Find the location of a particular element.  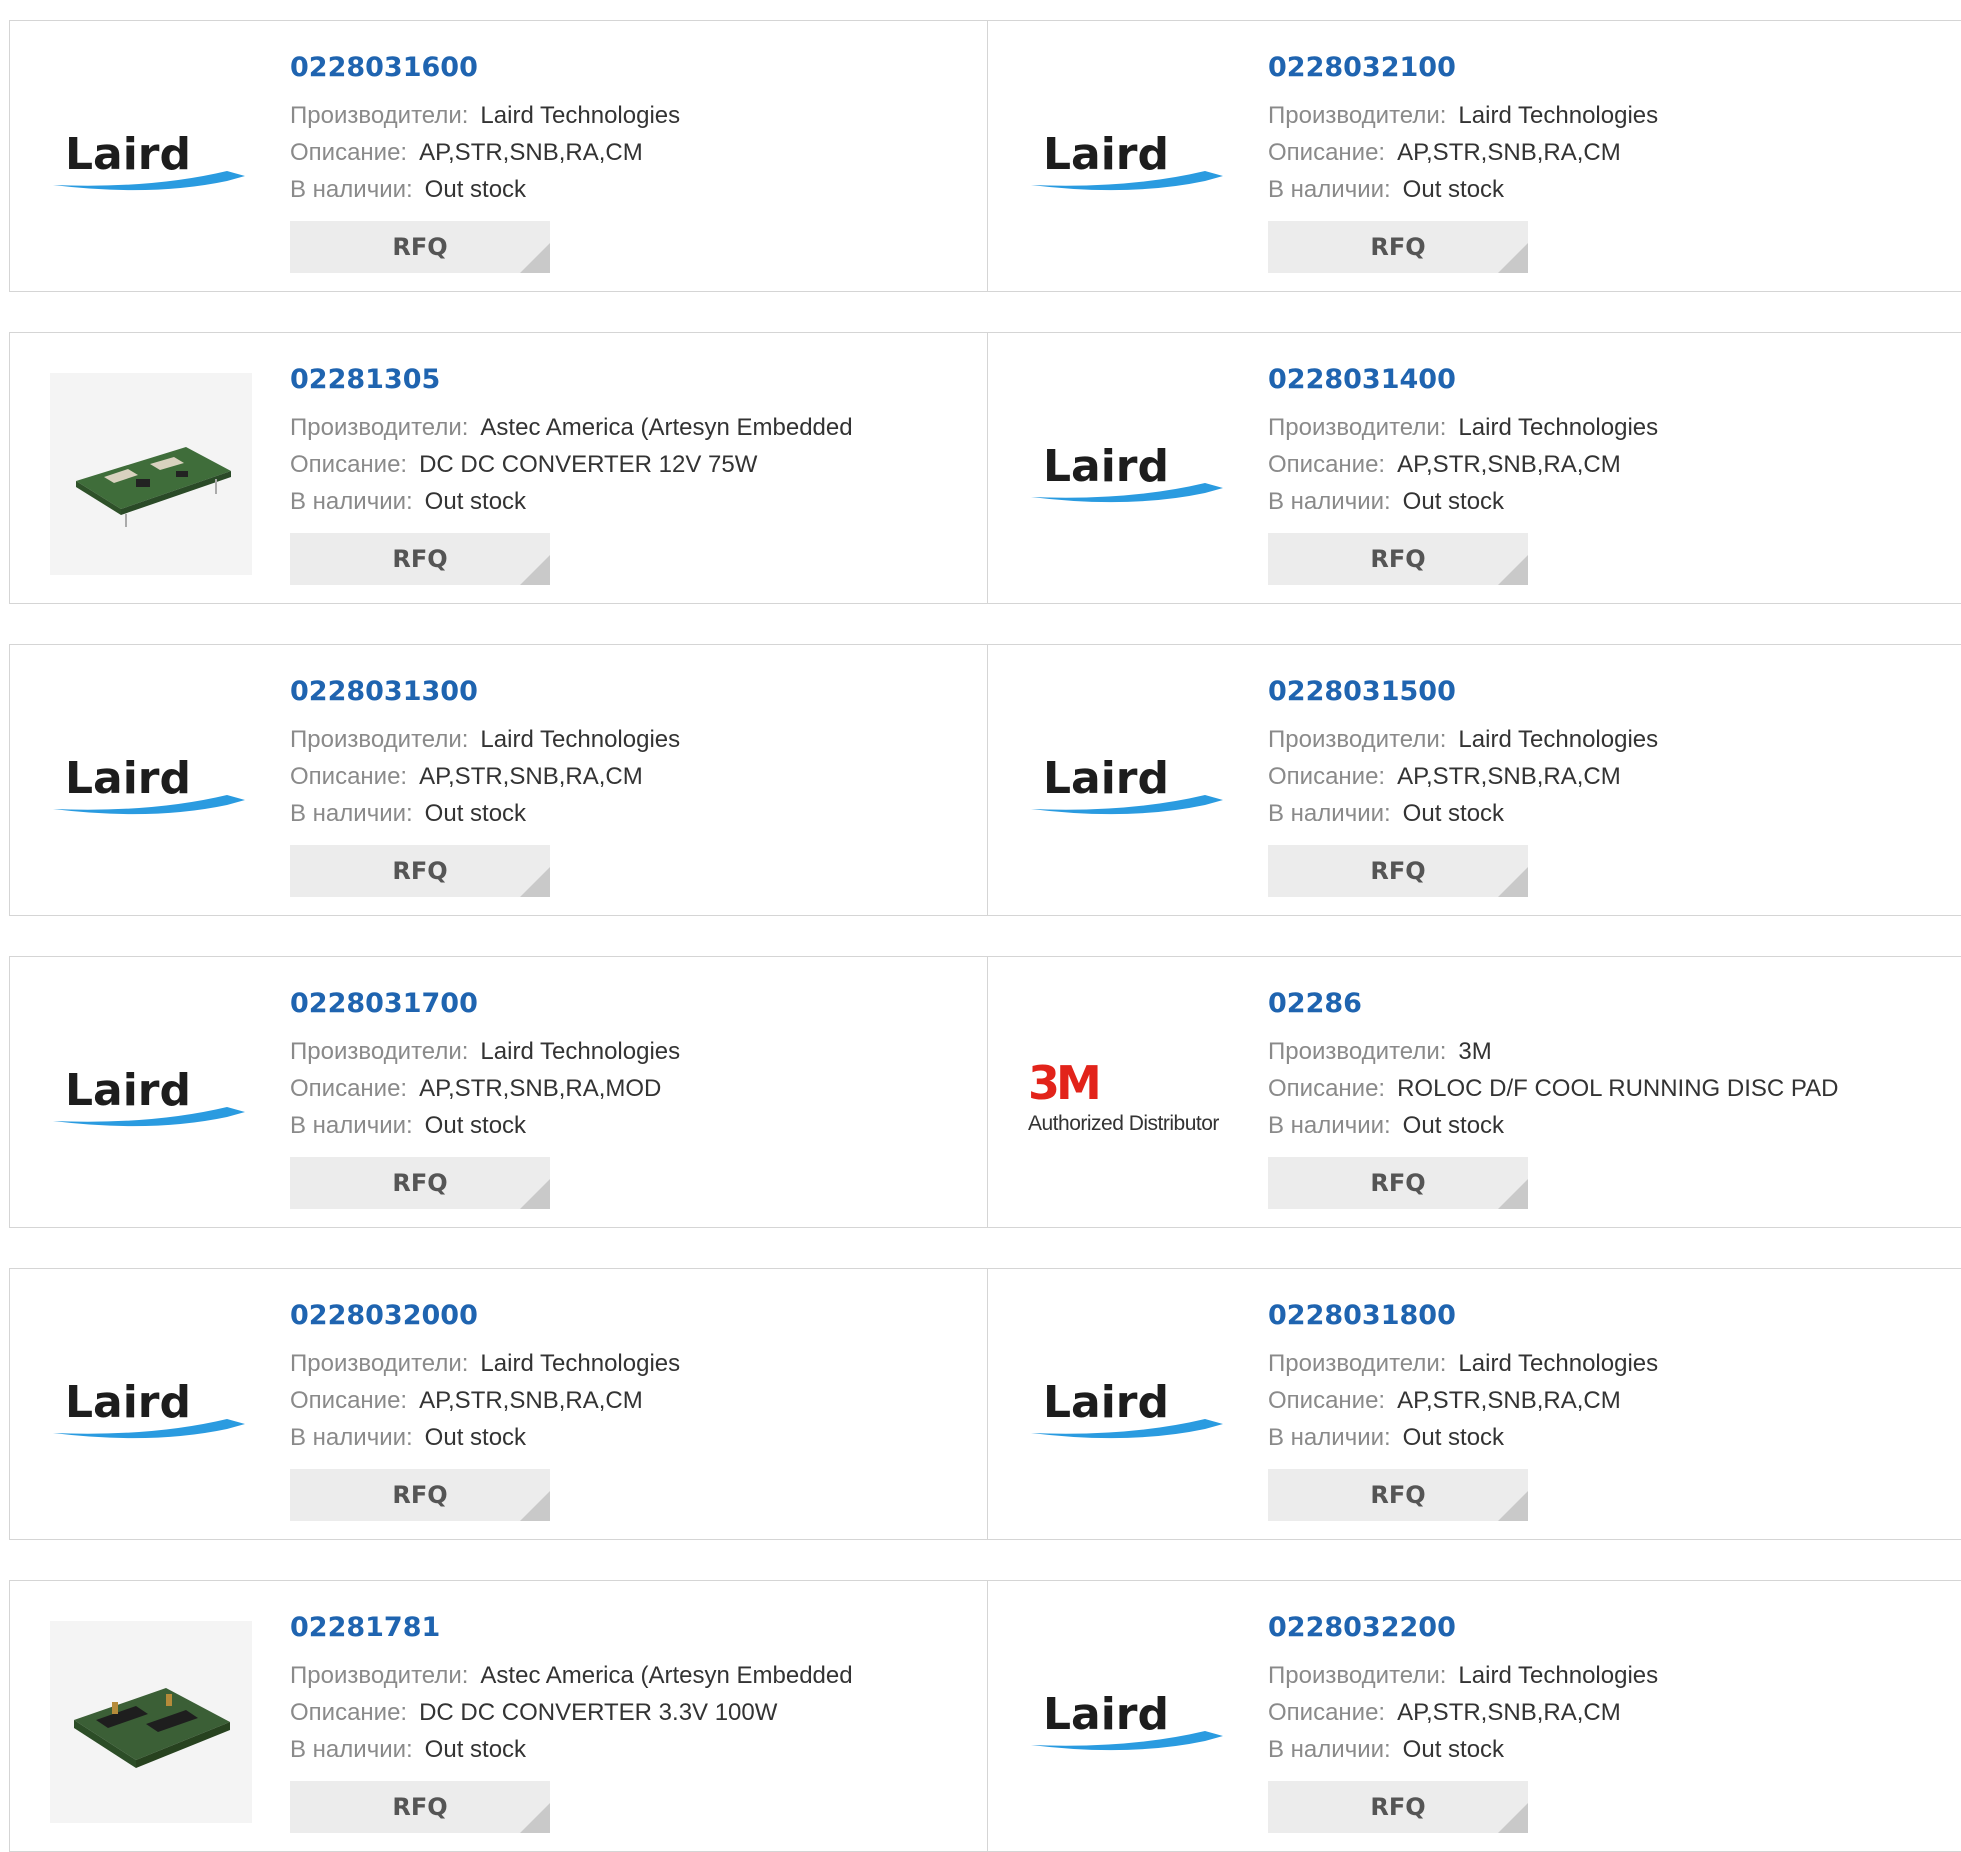

part-number-link: 0228031600 is located at coordinates (485, 68).